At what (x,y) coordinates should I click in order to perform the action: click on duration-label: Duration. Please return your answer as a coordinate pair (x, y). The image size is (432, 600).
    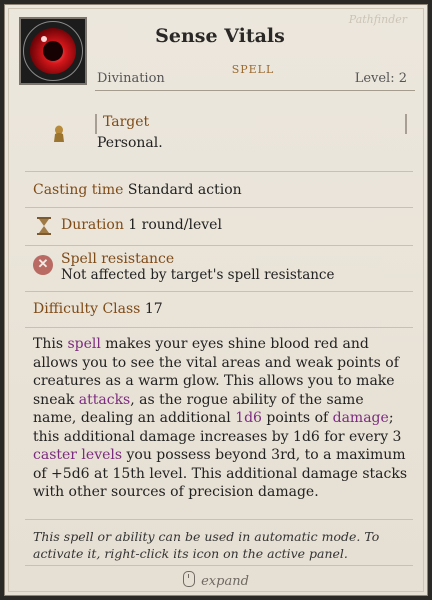
    Looking at the image, I should click on (92, 225).